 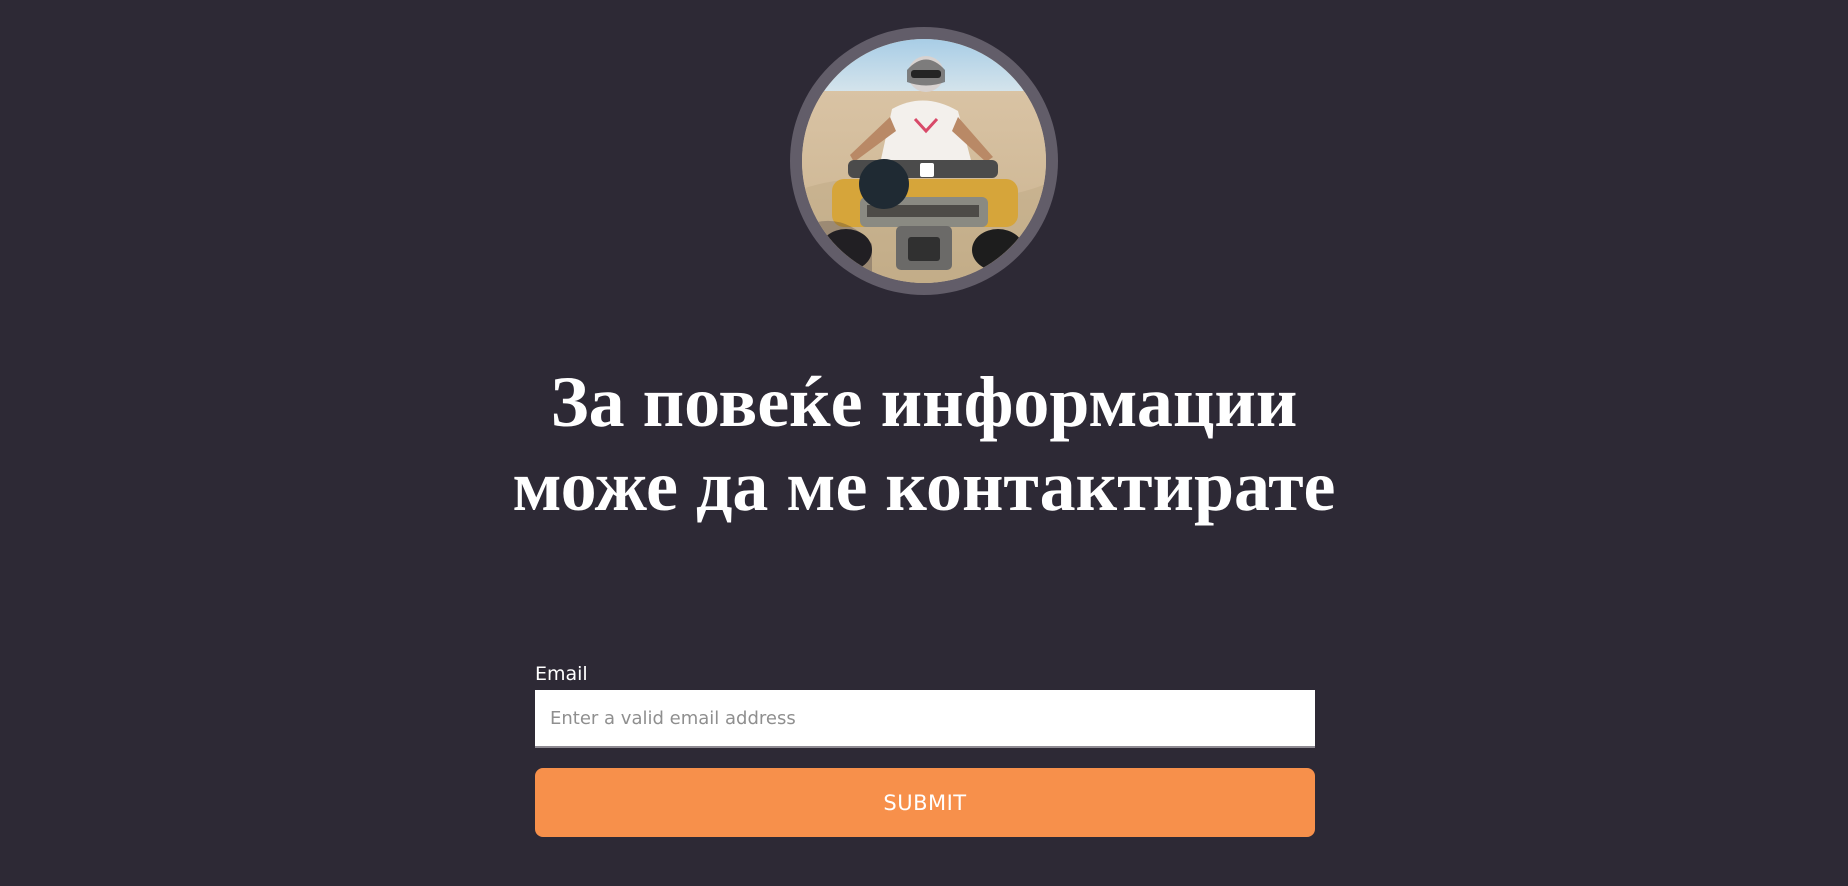 What do you see at coordinates (925, 719) in the screenshot?
I see `email-field` at bounding box center [925, 719].